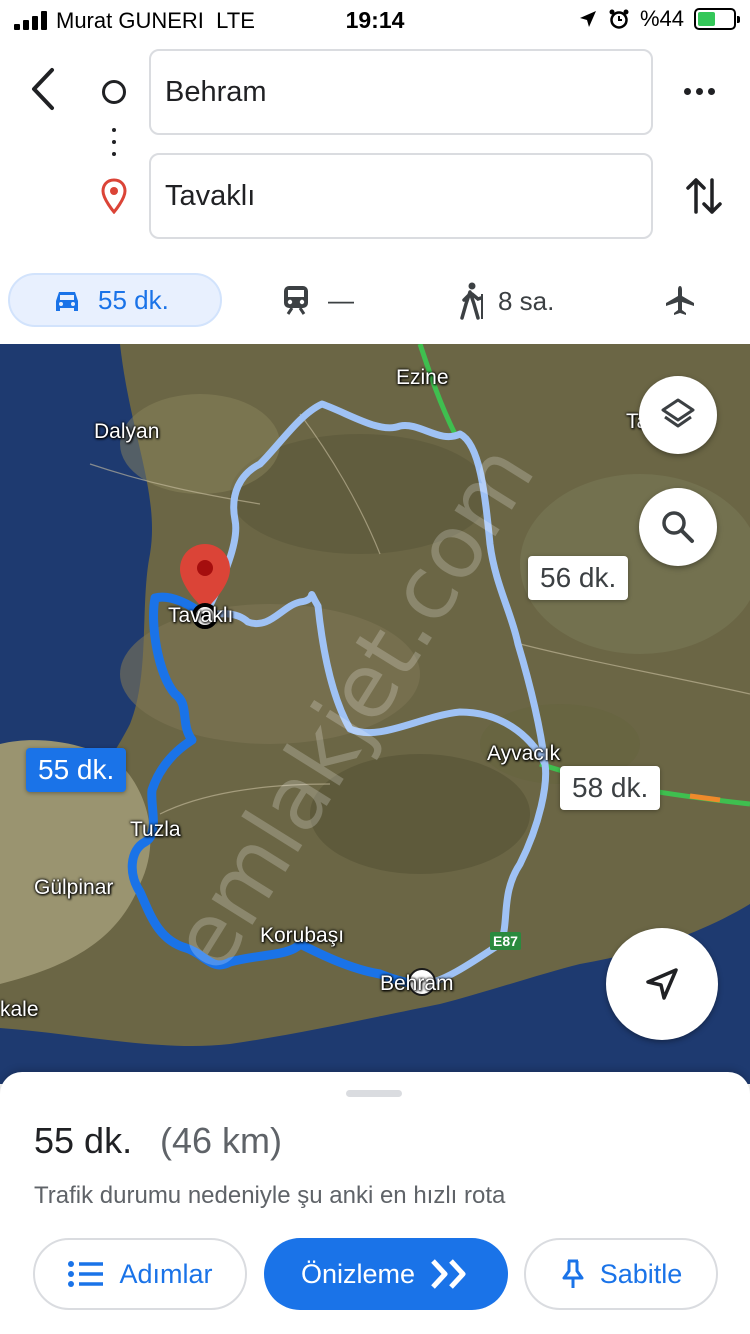 This screenshot has width=750, height=1334. Describe the element at coordinates (573, 1273) in the screenshot. I see `pin-icon` at that location.